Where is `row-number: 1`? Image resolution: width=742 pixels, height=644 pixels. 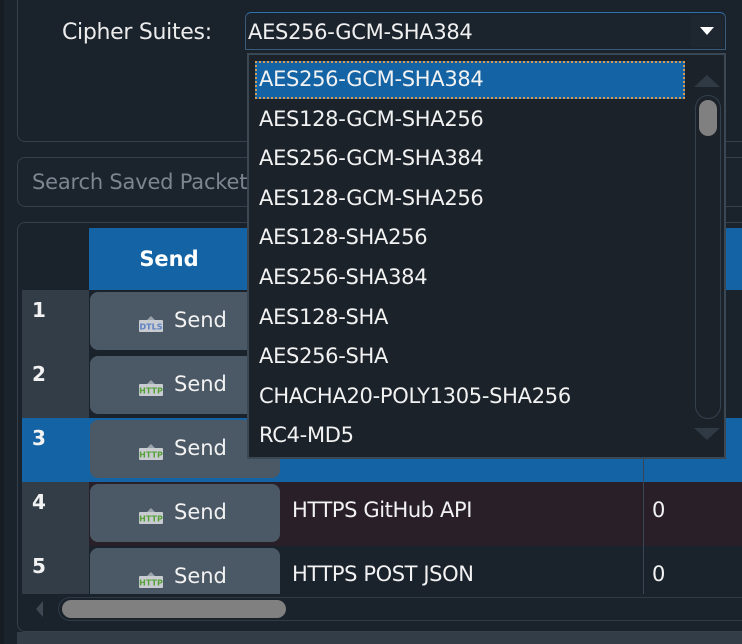
row-number: 1 is located at coordinates (55, 322).